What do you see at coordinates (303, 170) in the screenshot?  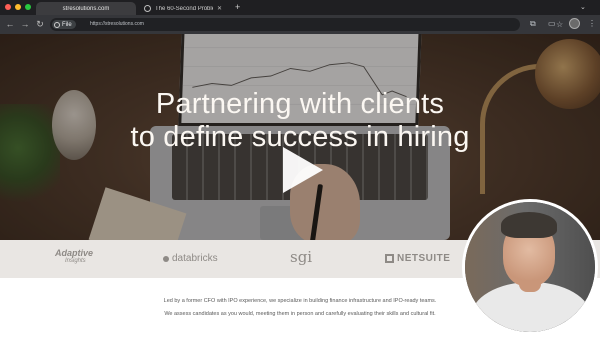 I see `play-icon` at bounding box center [303, 170].